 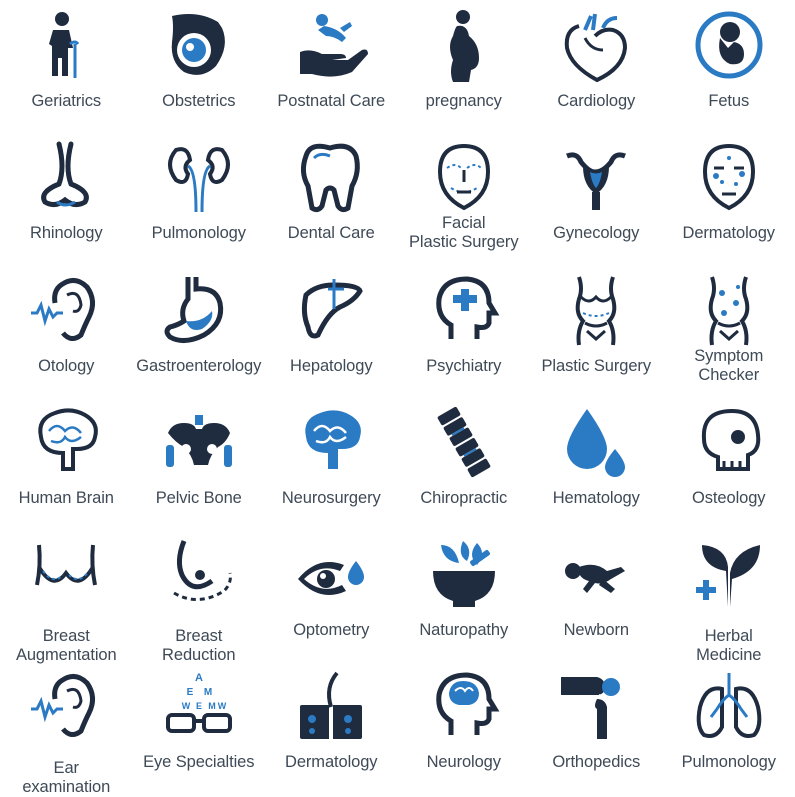 I want to click on tile-label: Optometry, so click(x=331, y=630).